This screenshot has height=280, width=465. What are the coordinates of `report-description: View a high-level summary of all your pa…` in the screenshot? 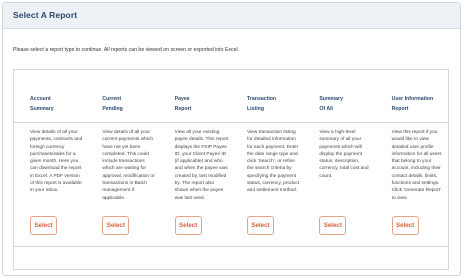 It's located at (344, 154).